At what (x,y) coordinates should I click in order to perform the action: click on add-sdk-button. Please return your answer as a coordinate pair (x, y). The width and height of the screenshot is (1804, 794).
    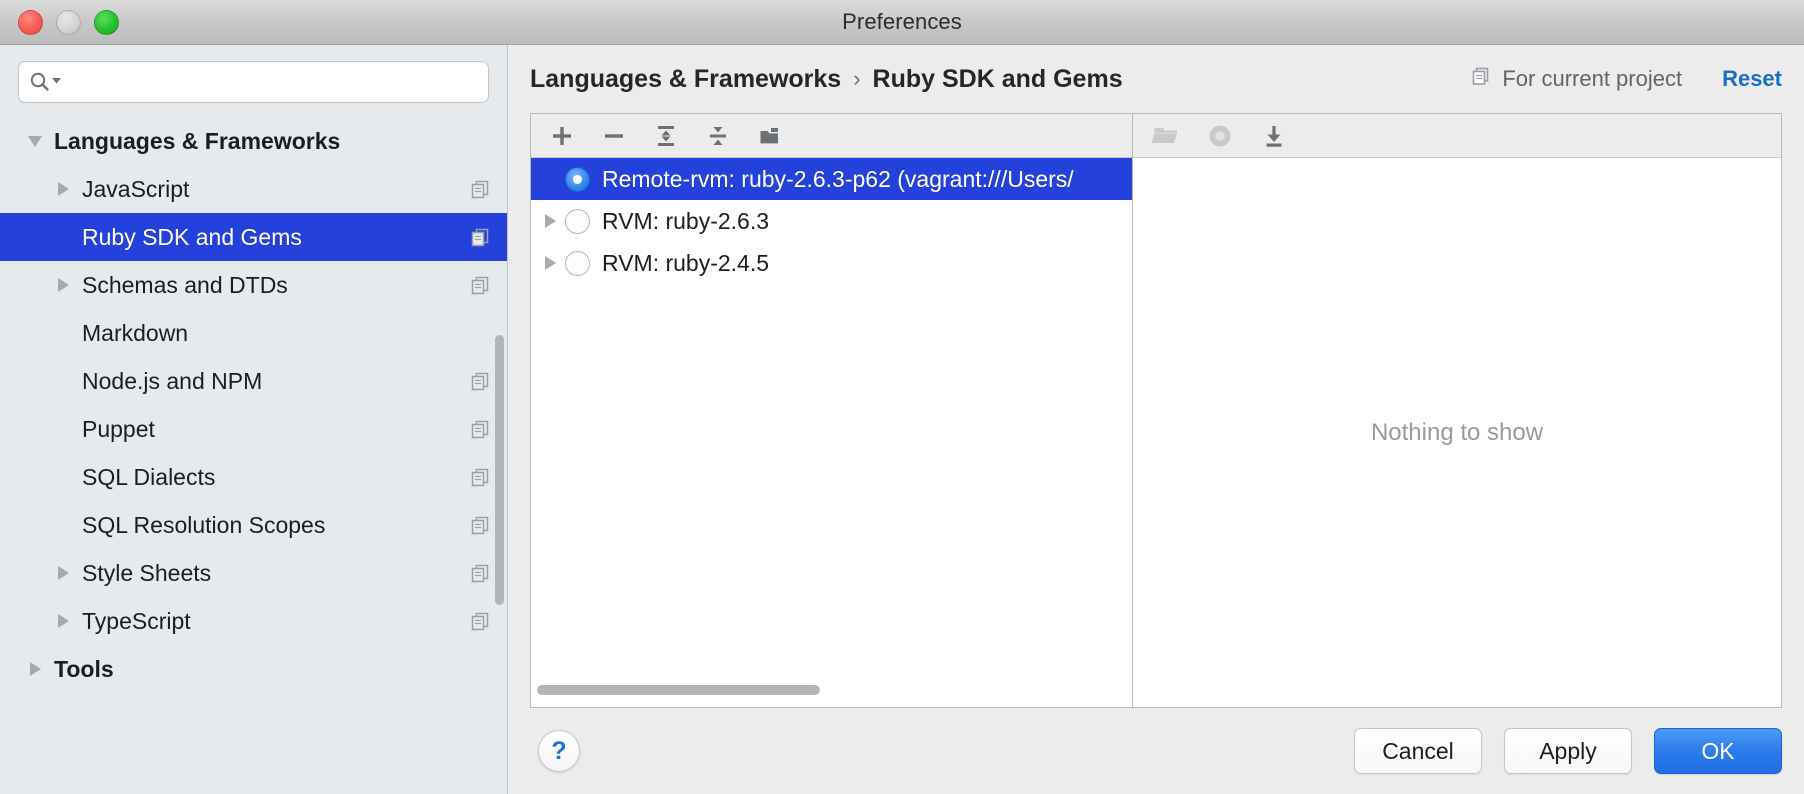
    Looking at the image, I should click on (562, 136).